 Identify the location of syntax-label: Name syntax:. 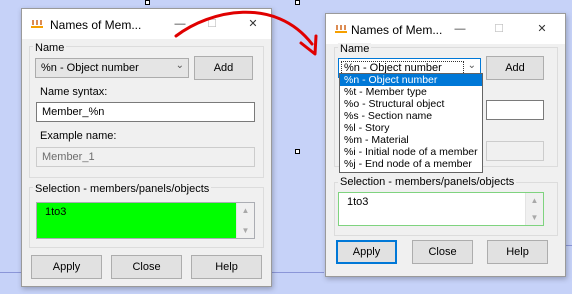
(74, 92).